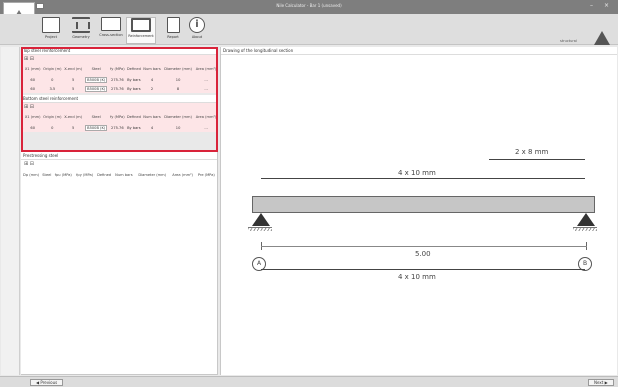 Image resolution: width=618 pixels, height=387 pixels. Describe the element at coordinates (260, 229) in the screenshot. I see `ground-left-icon` at that location.